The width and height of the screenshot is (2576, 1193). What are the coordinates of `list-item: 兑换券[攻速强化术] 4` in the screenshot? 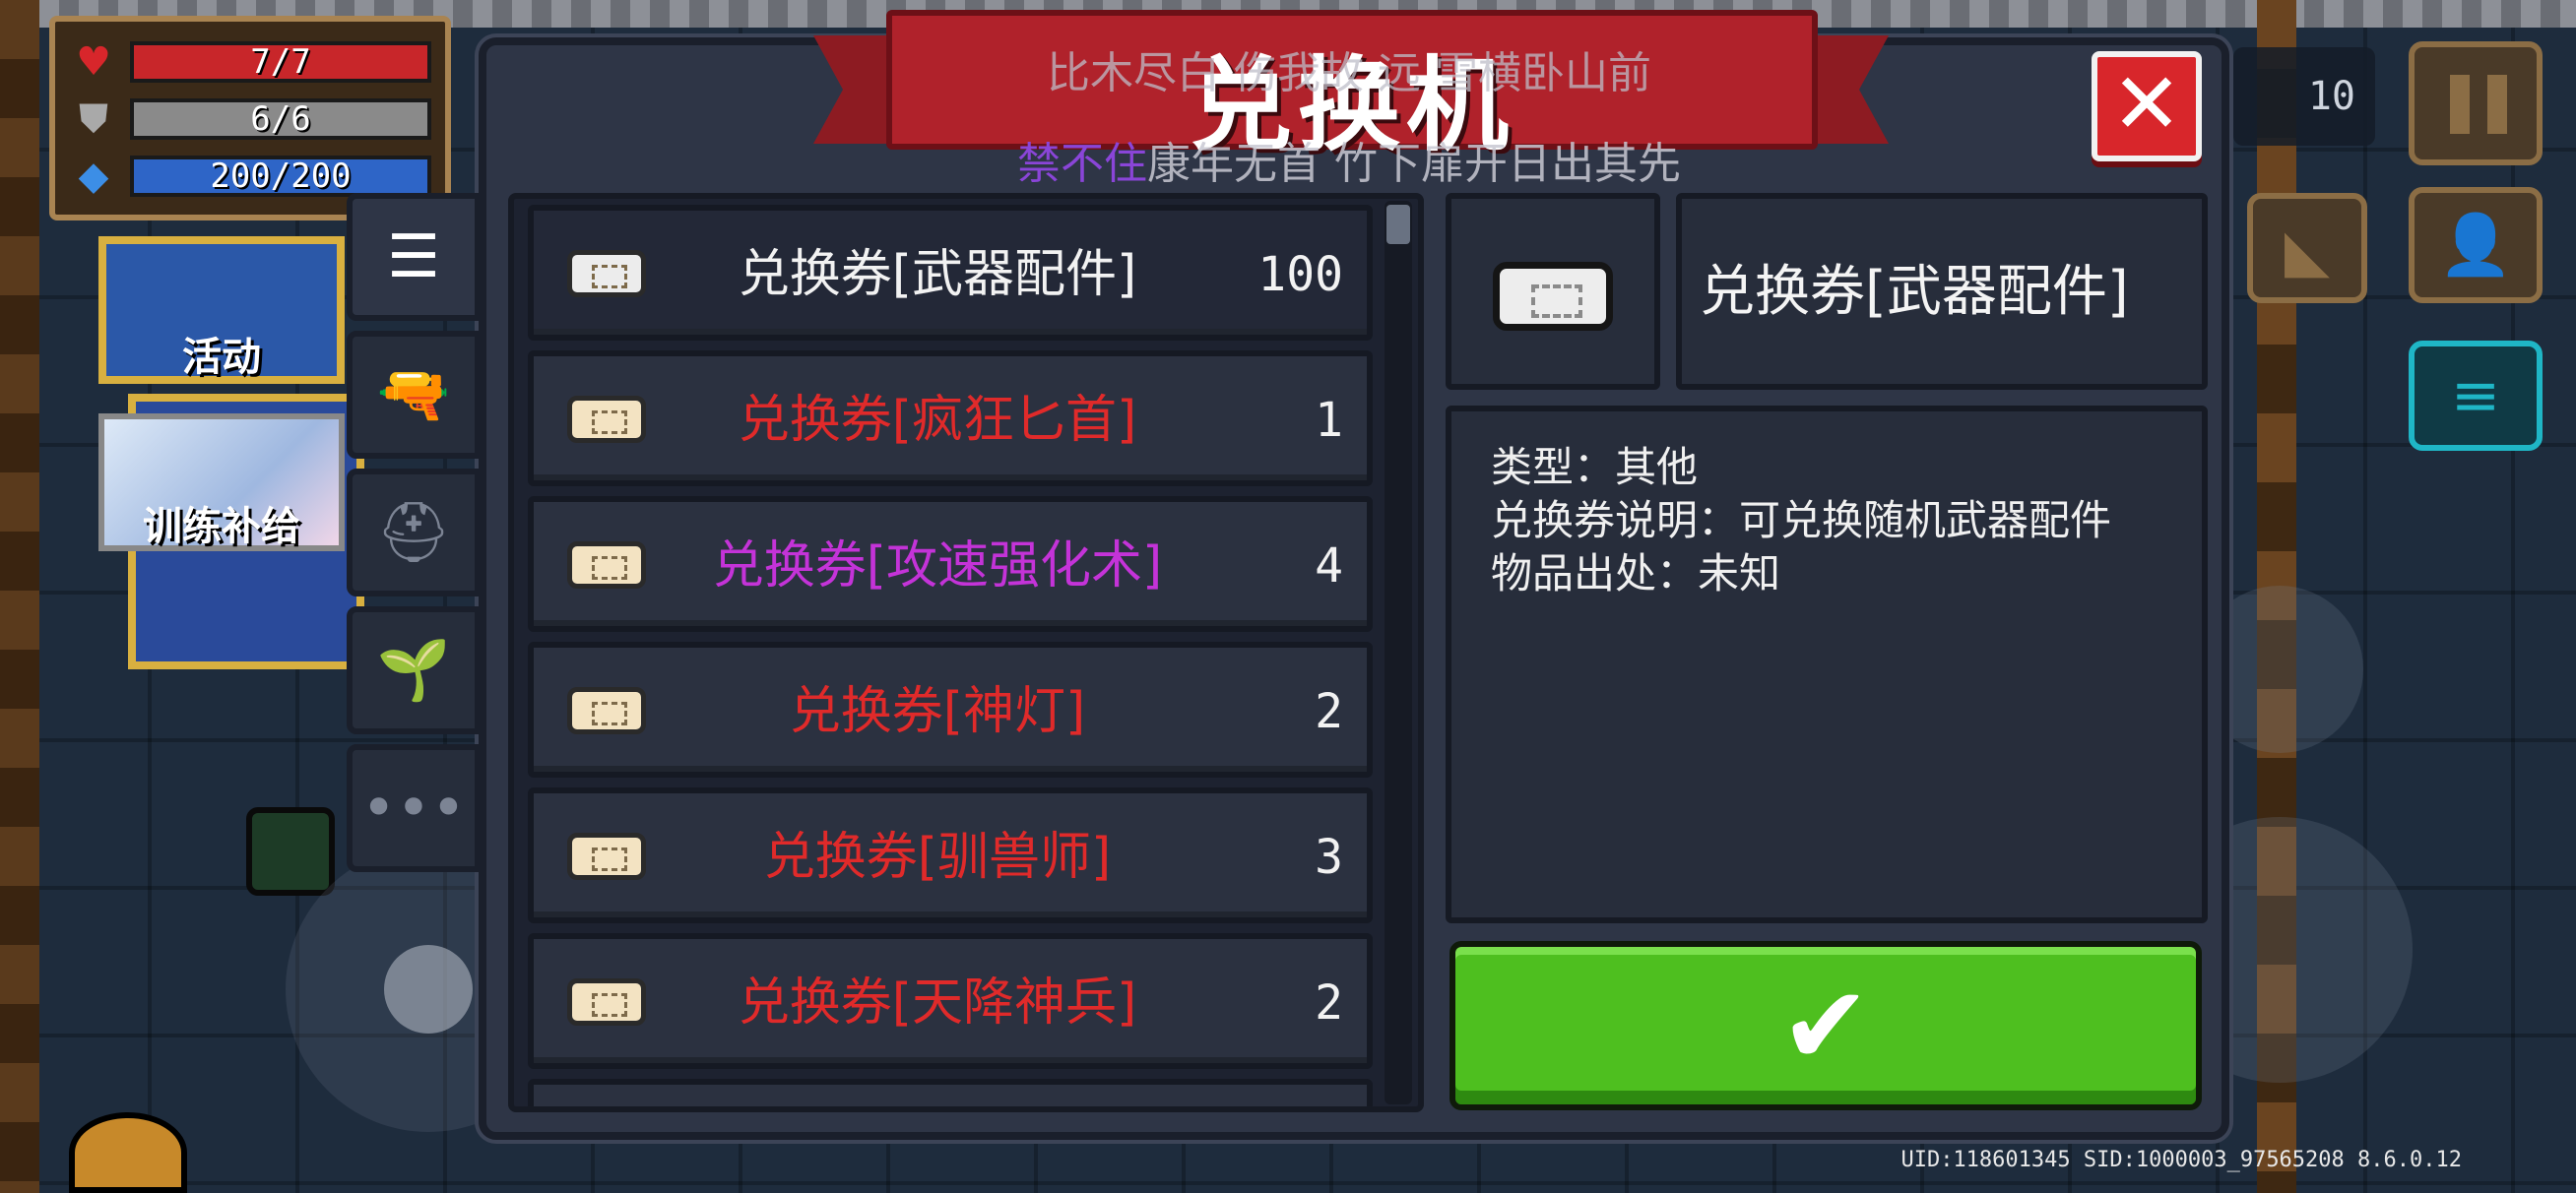 It's located at (950, 564).